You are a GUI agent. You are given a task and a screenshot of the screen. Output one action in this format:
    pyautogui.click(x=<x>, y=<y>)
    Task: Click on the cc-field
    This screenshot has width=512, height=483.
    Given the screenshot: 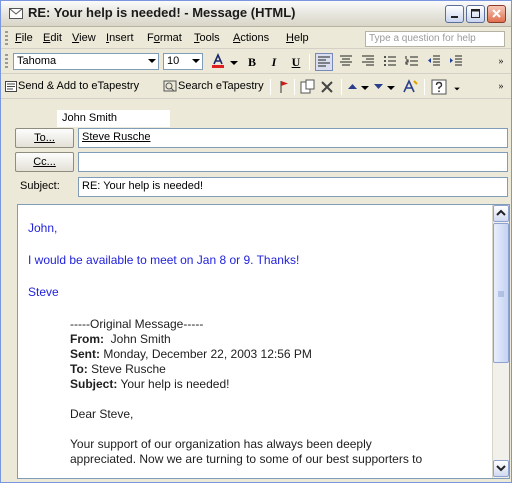 What is the action you would take?
    pyautogui.click(x=293, y=162)
    